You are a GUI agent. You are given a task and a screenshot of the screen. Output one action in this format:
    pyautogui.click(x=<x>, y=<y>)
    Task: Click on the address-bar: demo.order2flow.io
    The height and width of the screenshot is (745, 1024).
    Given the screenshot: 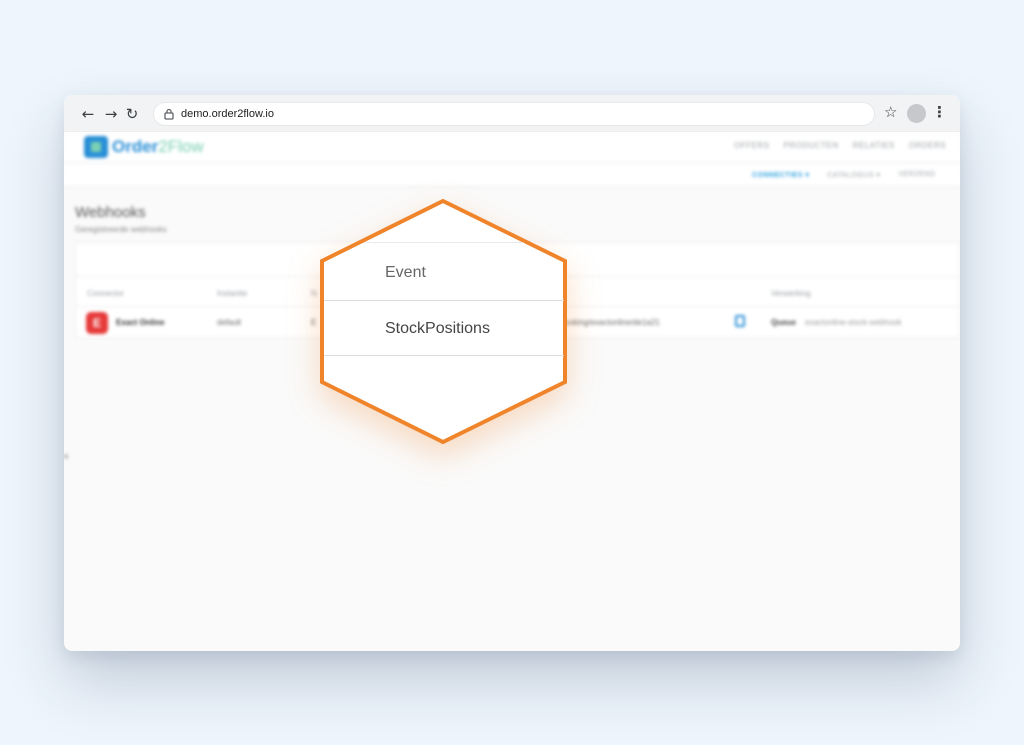 What is the action you would take?
    pyautogui.click(x=514, y=114)
    